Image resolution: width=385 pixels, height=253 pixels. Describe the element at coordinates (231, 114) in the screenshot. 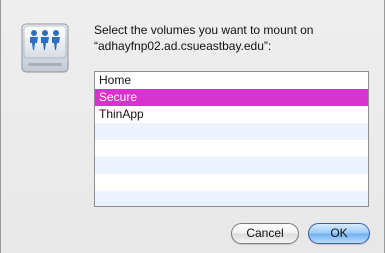

I see `volume-list-item: ThinApp` at that location.